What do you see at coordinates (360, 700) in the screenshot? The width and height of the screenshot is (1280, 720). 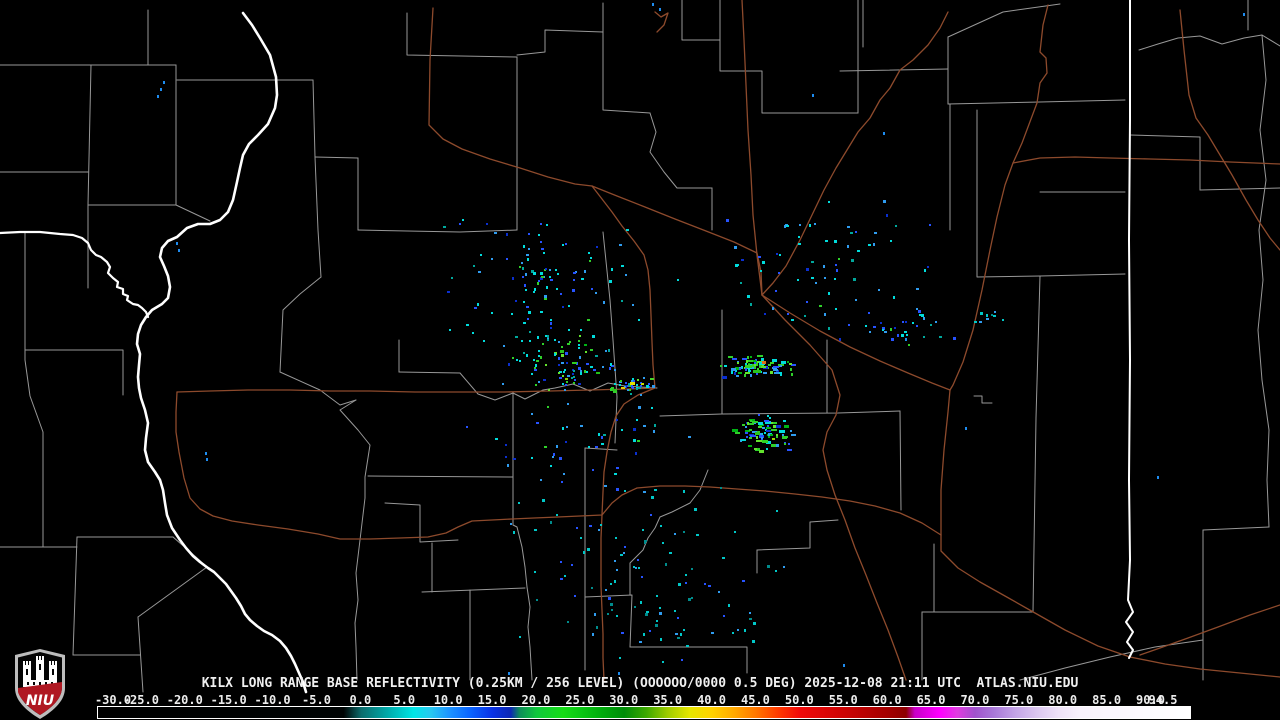 I see `scale-label: 0.0` at bounding box center [360, 700].